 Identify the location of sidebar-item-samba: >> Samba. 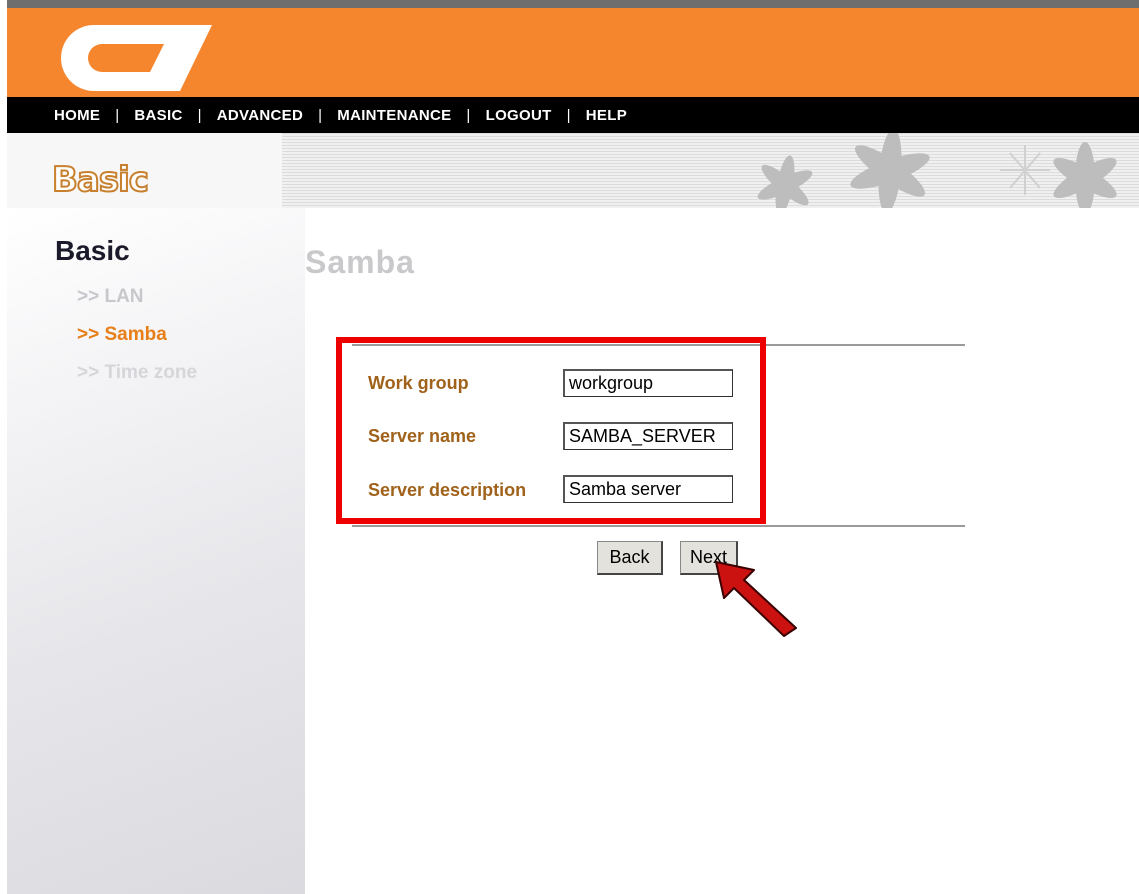
(122, 335).